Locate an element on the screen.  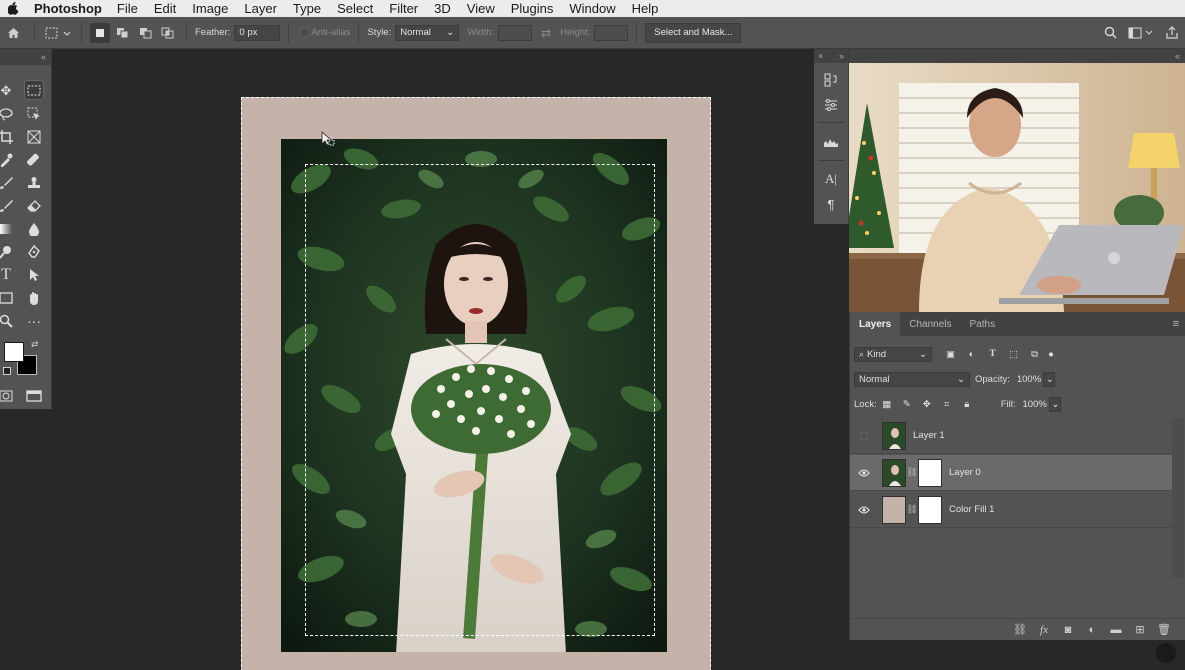
lock-image-pixels-icon: ✎ is located at coordinates (907, 404).